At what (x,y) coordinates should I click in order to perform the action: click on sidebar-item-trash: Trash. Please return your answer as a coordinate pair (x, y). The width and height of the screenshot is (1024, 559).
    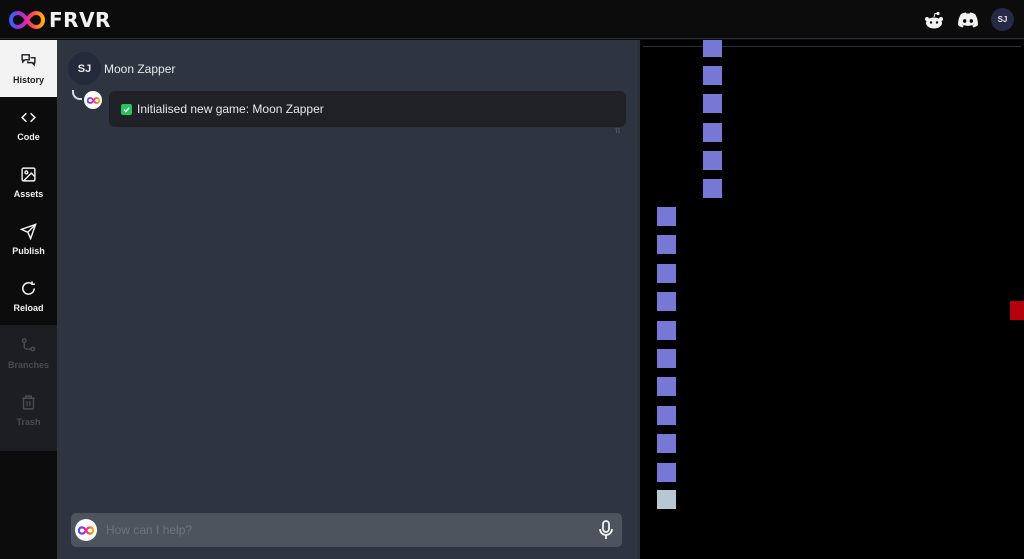
    Looking at the image, I should click on (28, 410).